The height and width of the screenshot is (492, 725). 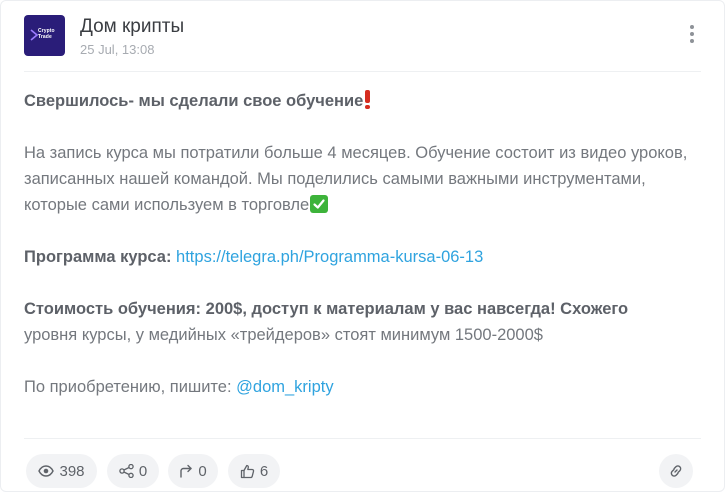 I want to click on check-mark-emoji-icon, so click(x=319, y=204).